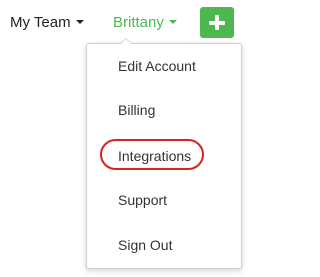 Image resolution: width=320 pixels, height=277 pixels. I want to click on plus-icon-bar, so click(217, 23).